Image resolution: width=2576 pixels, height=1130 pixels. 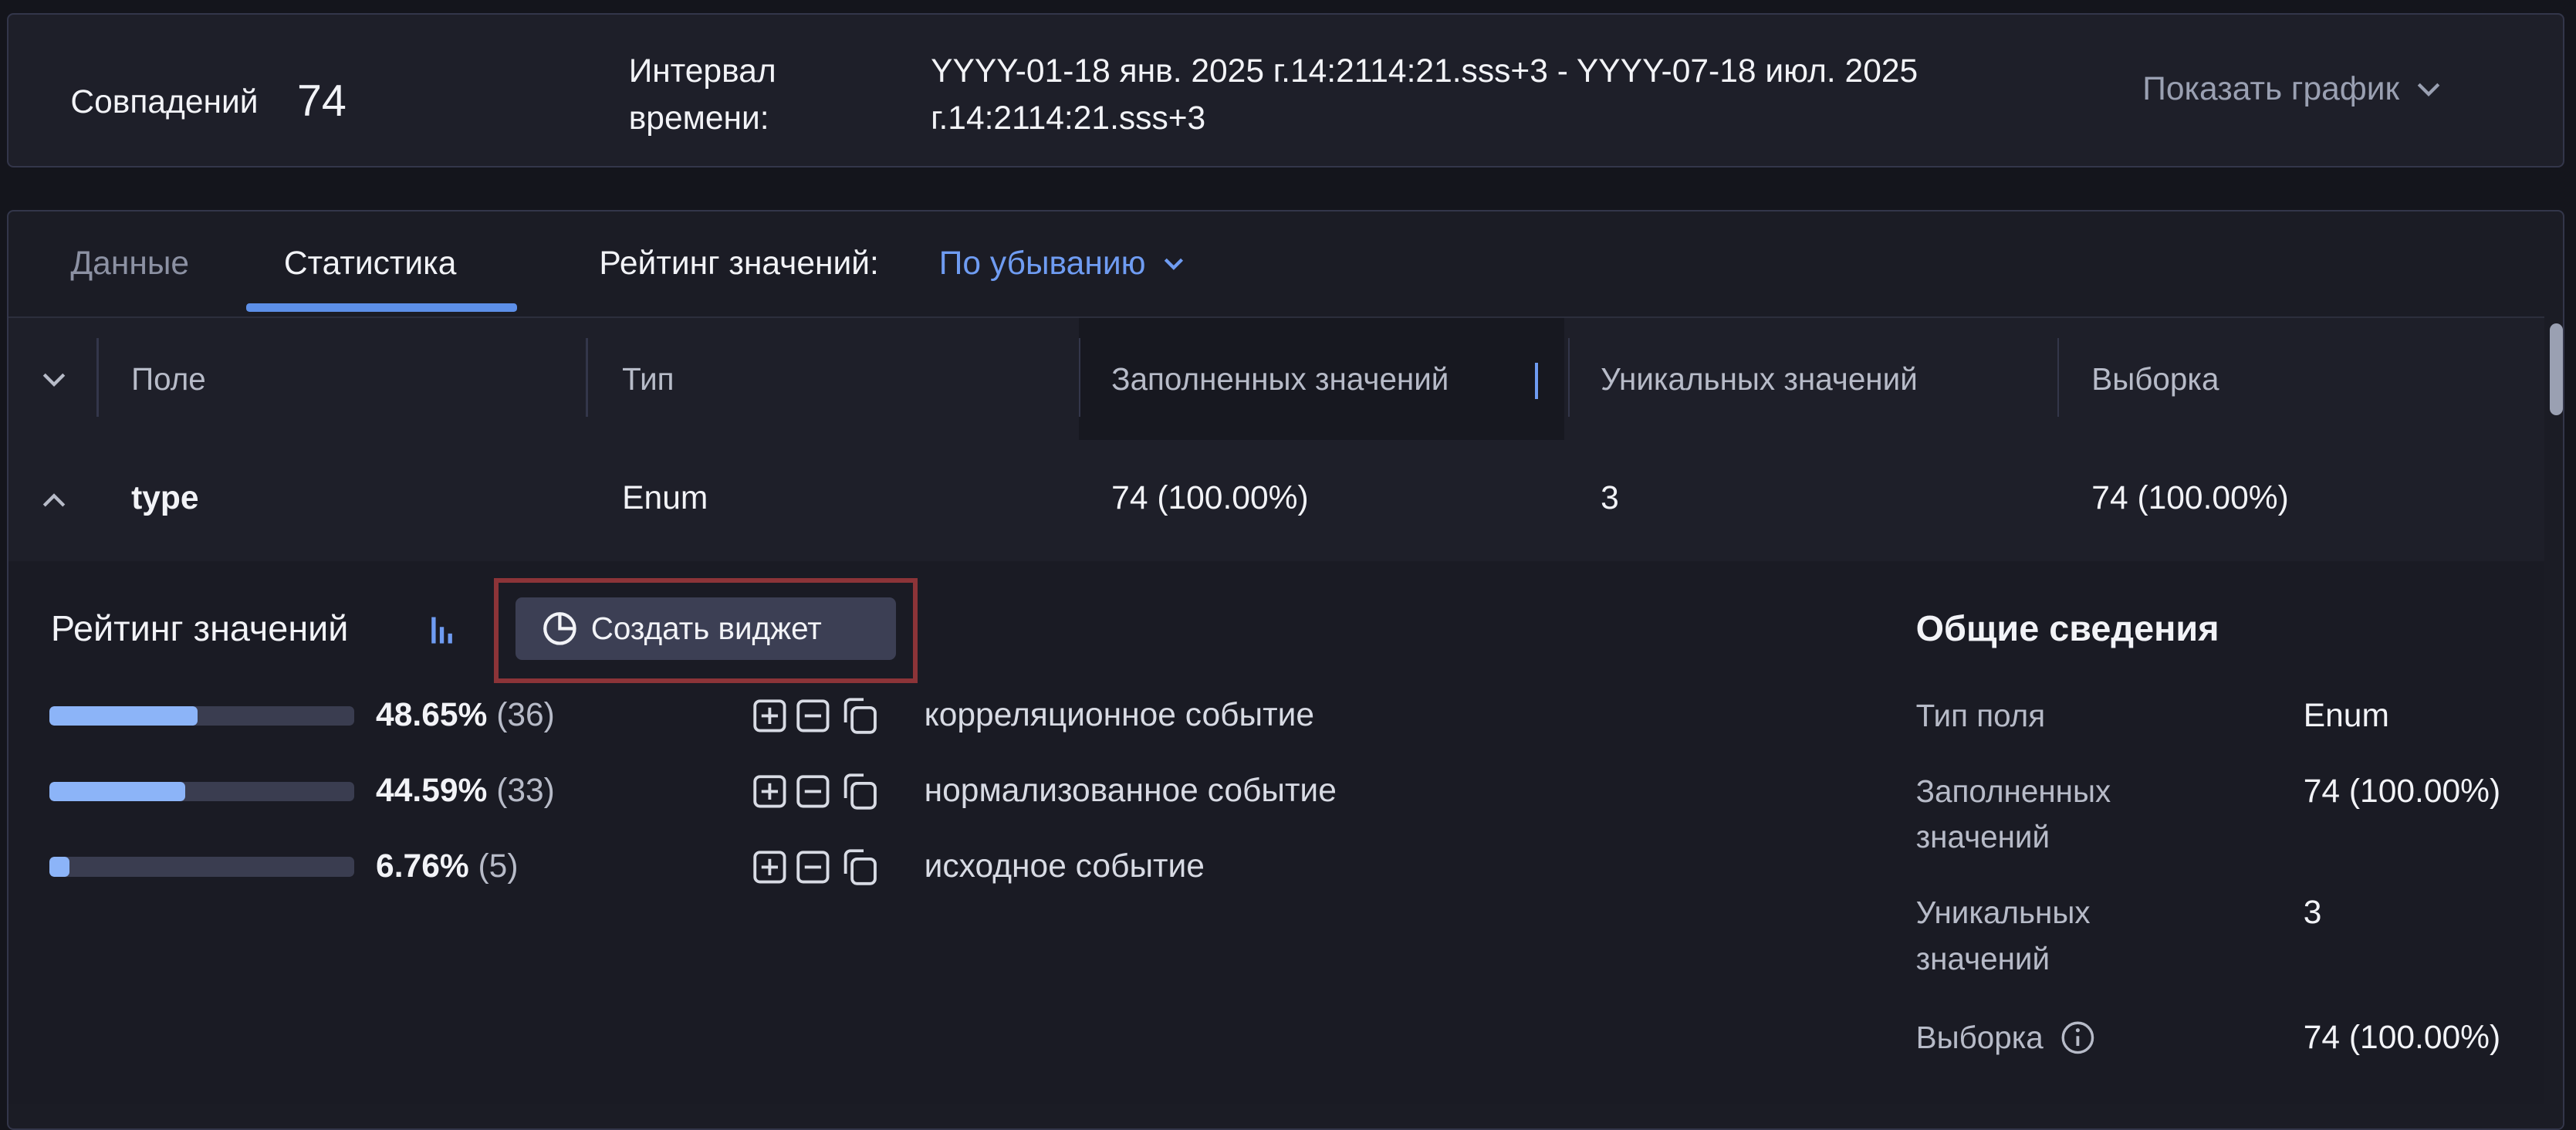 What do you see at coordinates (1280, 379) in the screenshot?
I see `column-header-filled: Заполненных значений` at bounding box center [1280, 379].